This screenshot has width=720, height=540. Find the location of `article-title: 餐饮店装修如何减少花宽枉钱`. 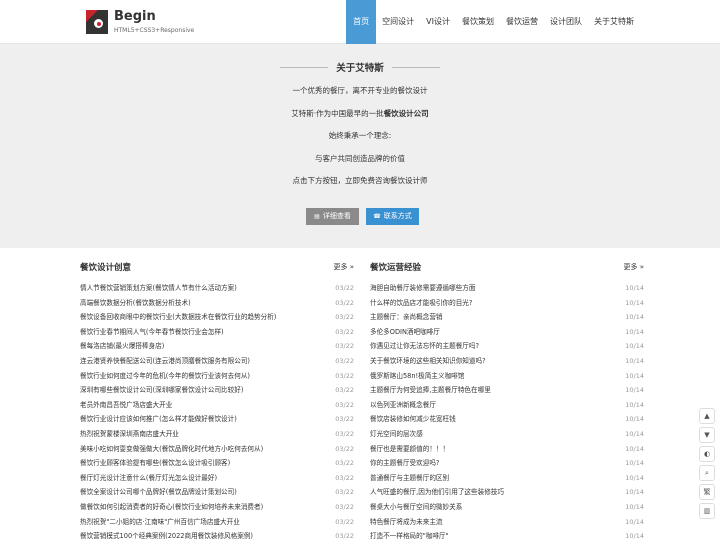

article-title: 餐饮店装修如何减少花宽枉钱 is located at coordinates (413, 419).